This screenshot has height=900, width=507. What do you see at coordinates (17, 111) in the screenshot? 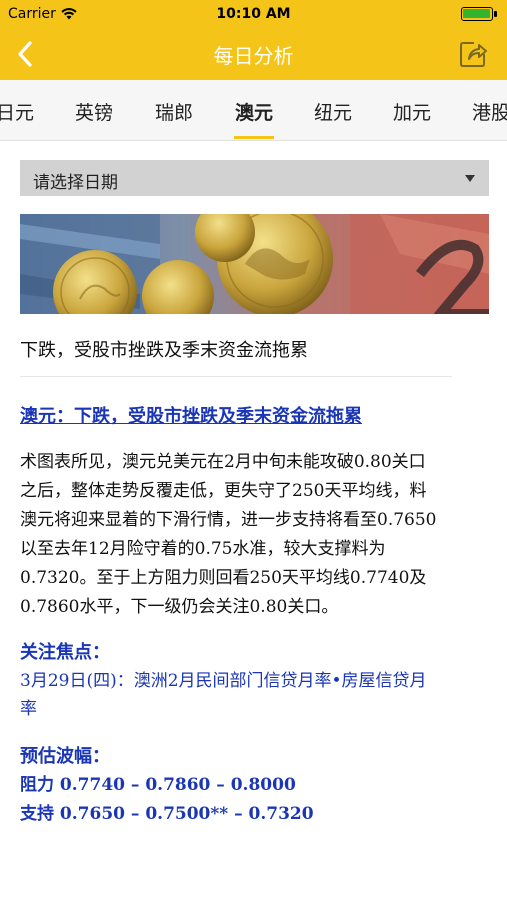
I see `tab-jpy: 日元` at bounding box center [17, 111].